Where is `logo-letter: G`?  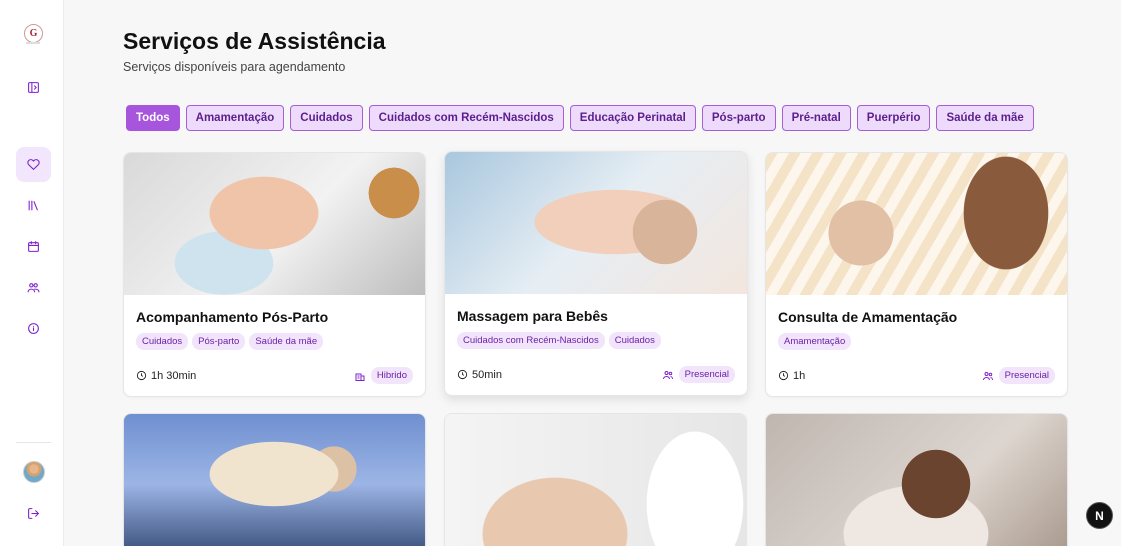 logo-letter: G is located at coordinates (33, 33).